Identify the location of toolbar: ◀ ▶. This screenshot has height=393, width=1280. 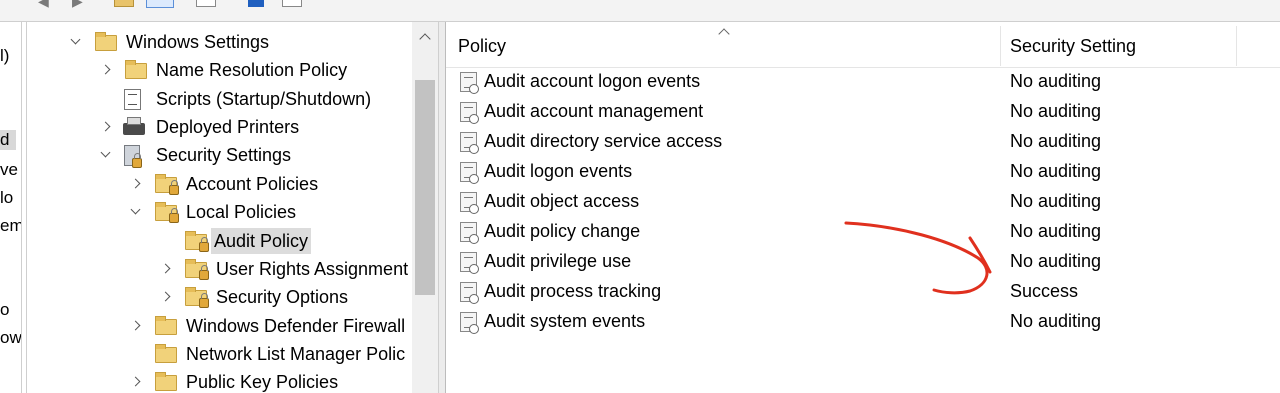
(640, 11).